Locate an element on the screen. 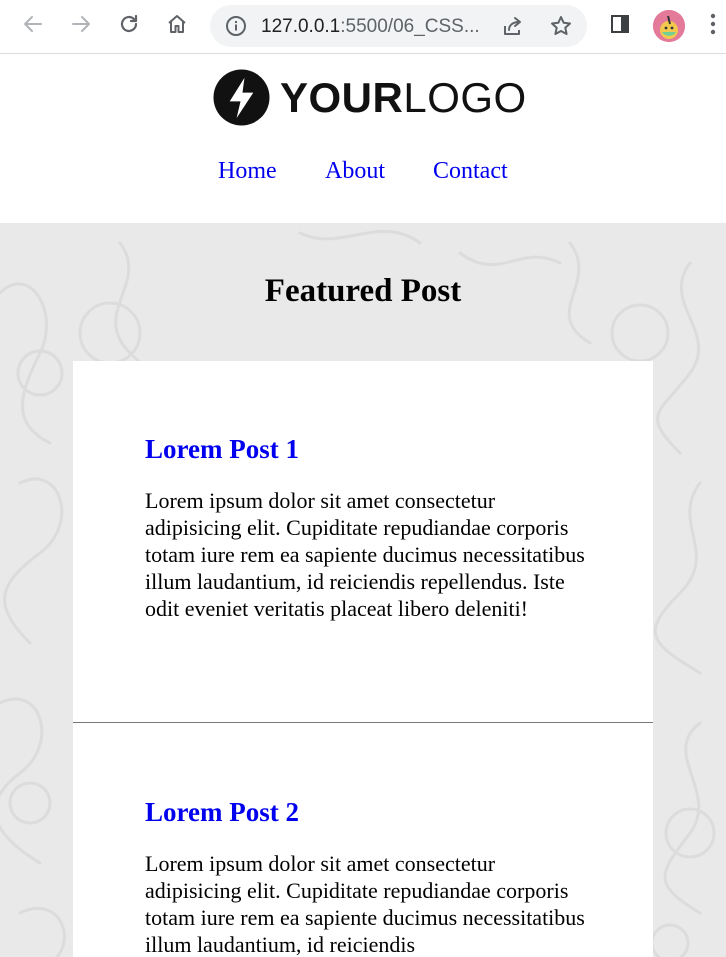  avatar is located at coordinates (669, 26).